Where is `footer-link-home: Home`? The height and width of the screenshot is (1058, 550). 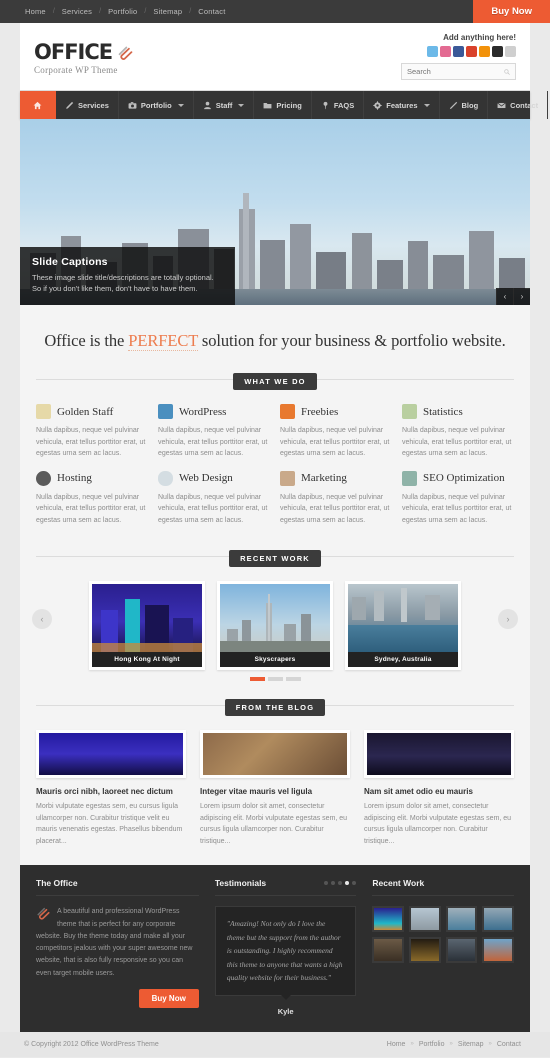 footer-link-home: Home is located at coordinates (396, 1044).